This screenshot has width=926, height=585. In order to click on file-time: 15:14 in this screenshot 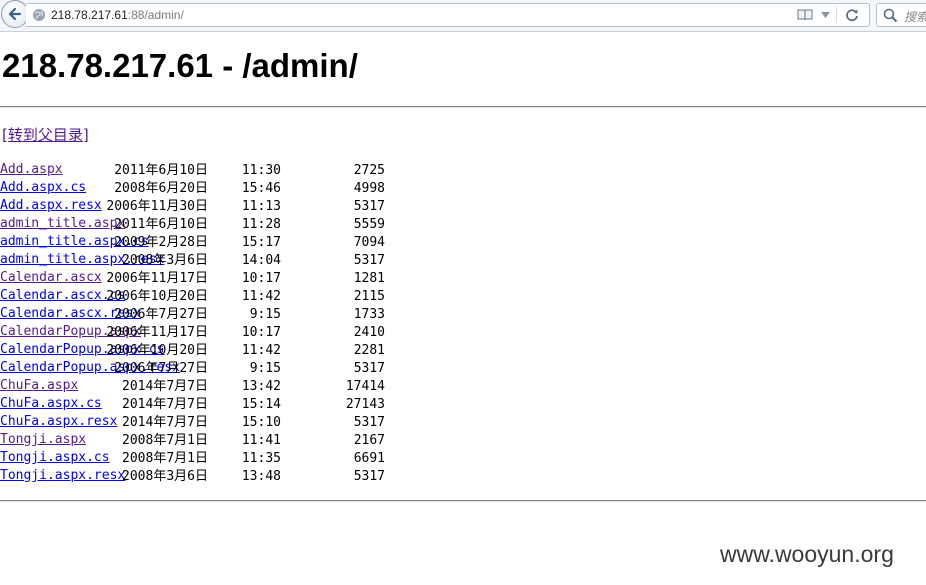, I will do `click(261, 404)`.